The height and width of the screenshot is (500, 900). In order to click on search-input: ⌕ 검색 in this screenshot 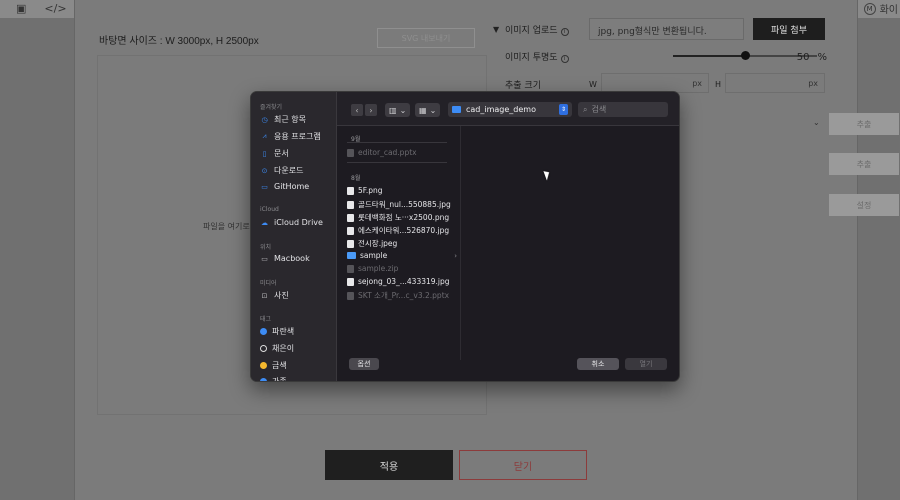, I will do `click(623, 109)`.